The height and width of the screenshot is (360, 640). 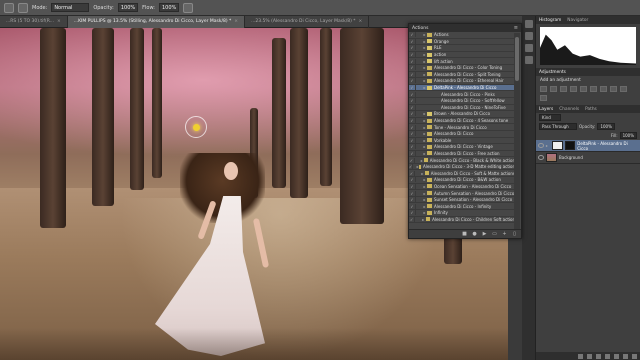 What do you see at coordinates (462, 127) in the screenshot?
I see `action-row: ✓ ▸ Tone - Alessandro Di Cicco` at bounding box center [462, 127].